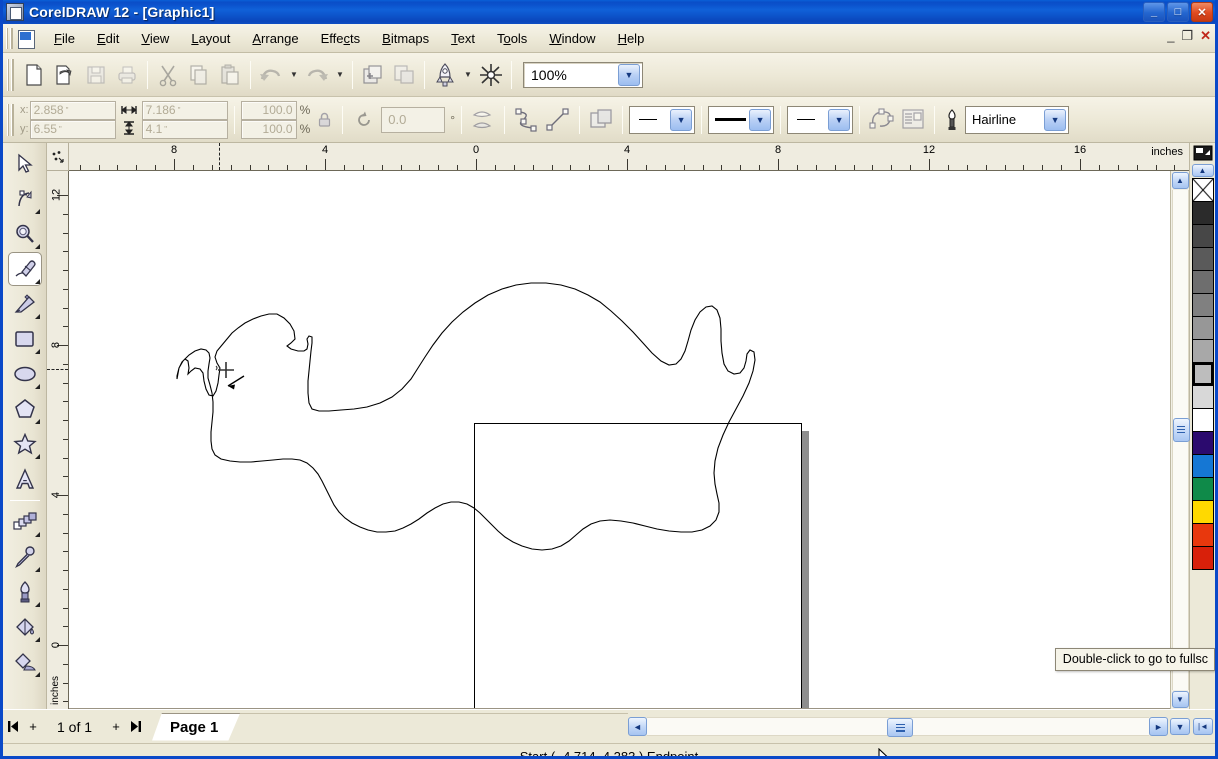 The image size is (1218, 759). I want to click on scroll-up-button: ▲, so click(1180, 180).